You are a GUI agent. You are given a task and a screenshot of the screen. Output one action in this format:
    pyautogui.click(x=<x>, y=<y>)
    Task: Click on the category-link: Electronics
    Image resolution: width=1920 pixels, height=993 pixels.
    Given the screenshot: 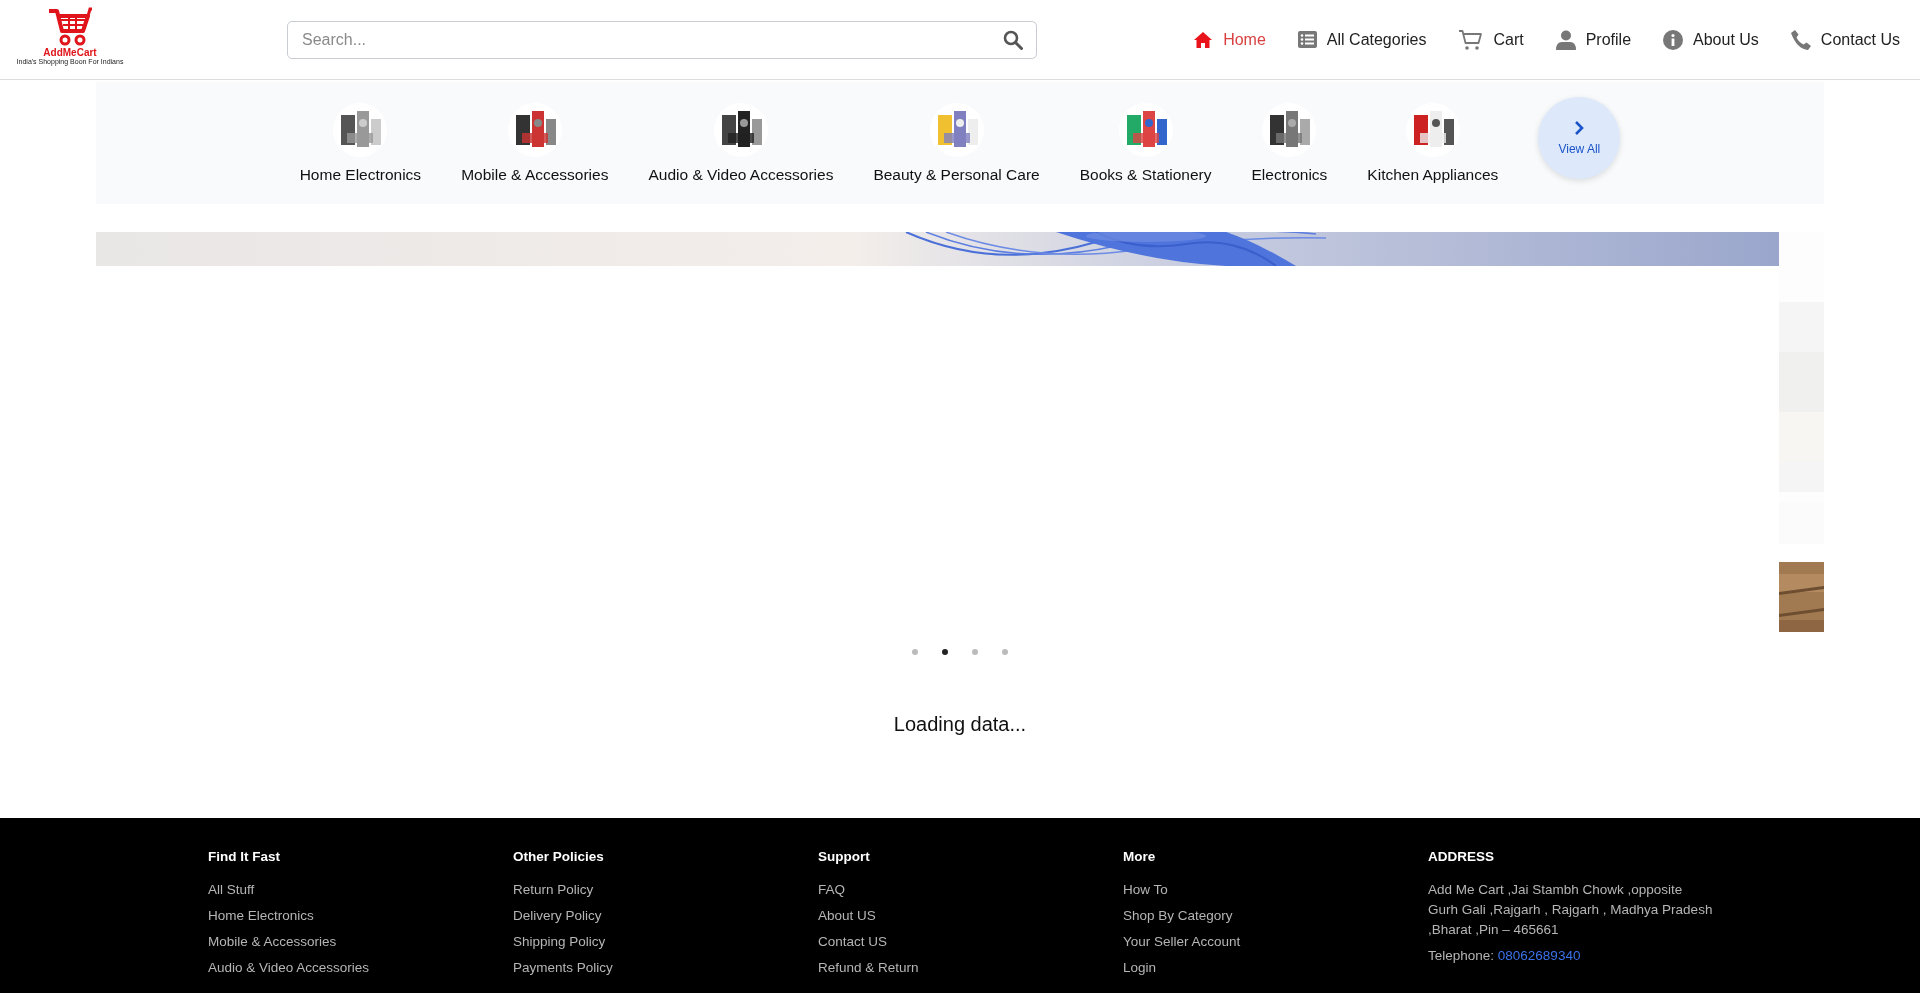 What is the action you would take?
    pyautogui.click(x=1289, y=174)
    